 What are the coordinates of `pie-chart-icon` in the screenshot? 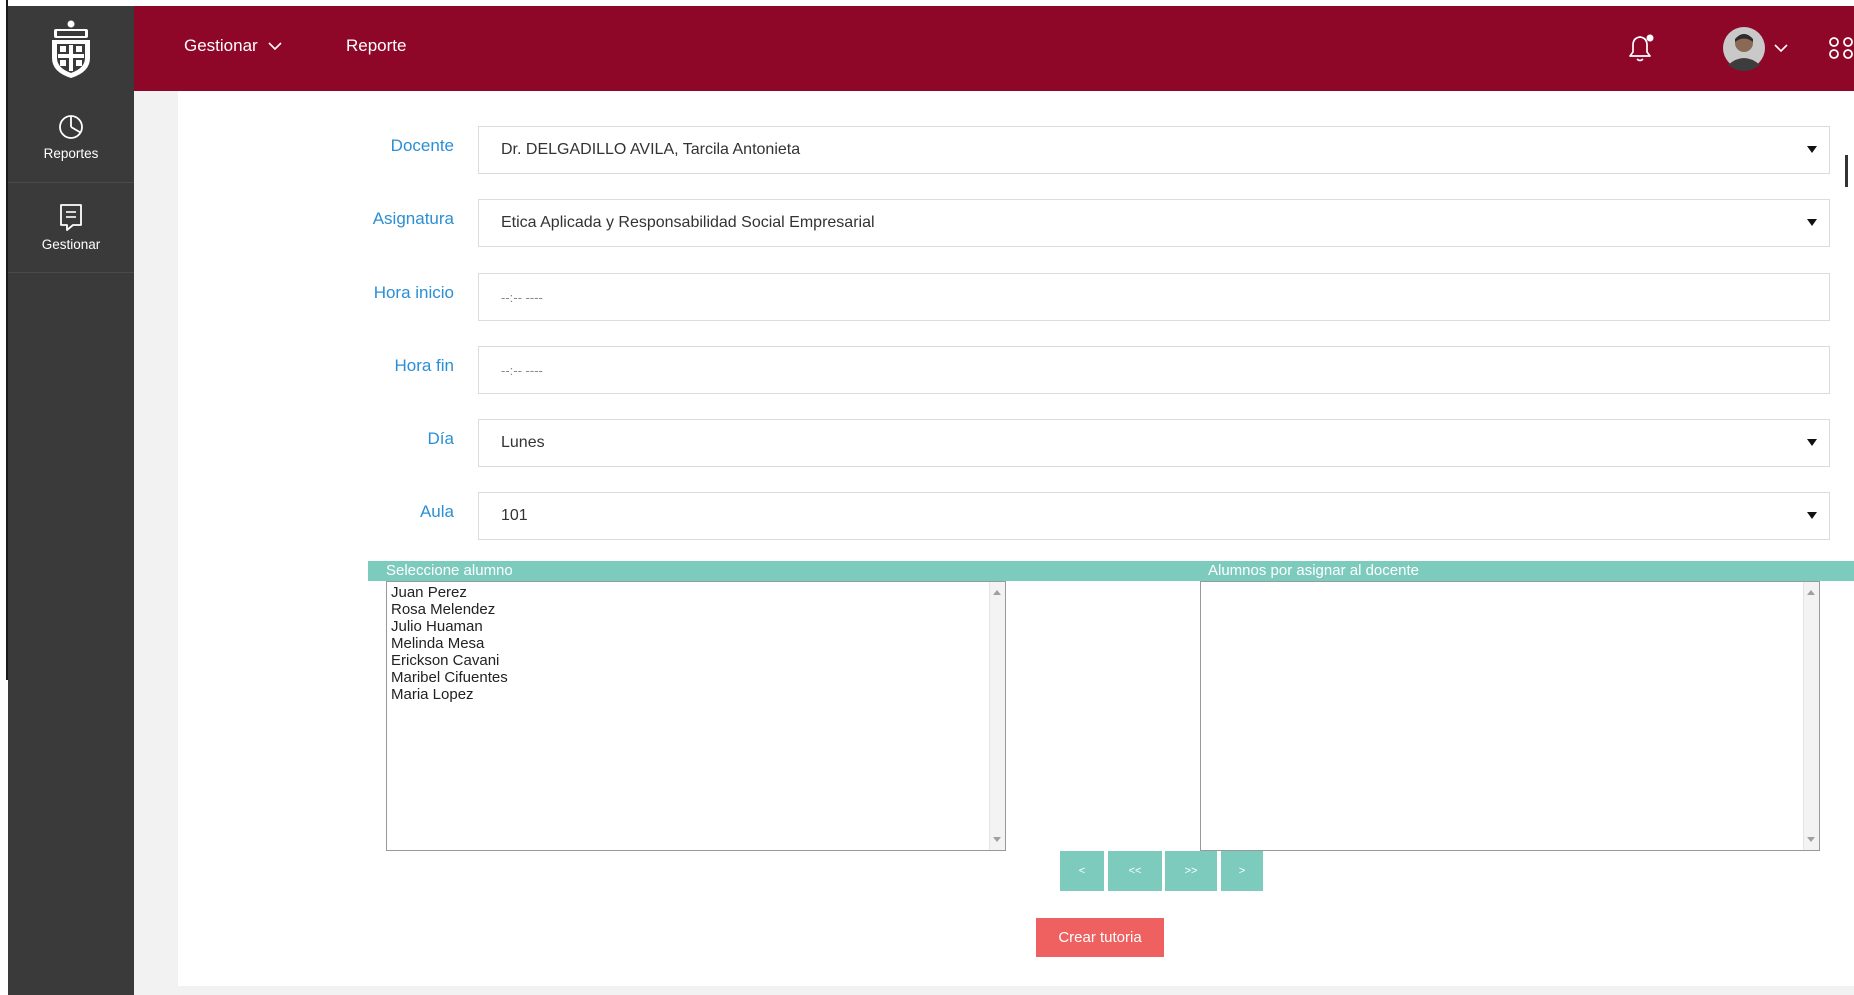 It's located at (71, 127).